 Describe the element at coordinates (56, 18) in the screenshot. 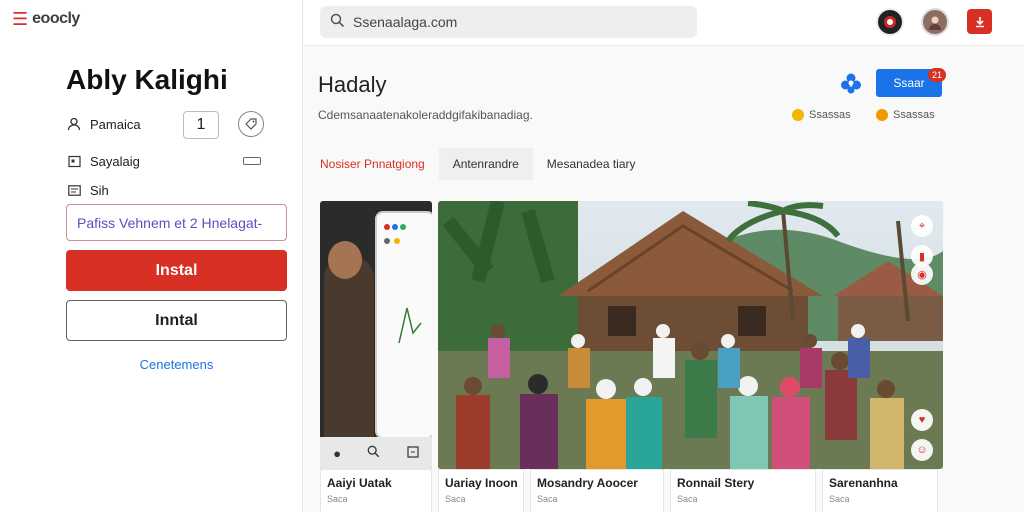

I see `logo-text: eoocly` at that location.